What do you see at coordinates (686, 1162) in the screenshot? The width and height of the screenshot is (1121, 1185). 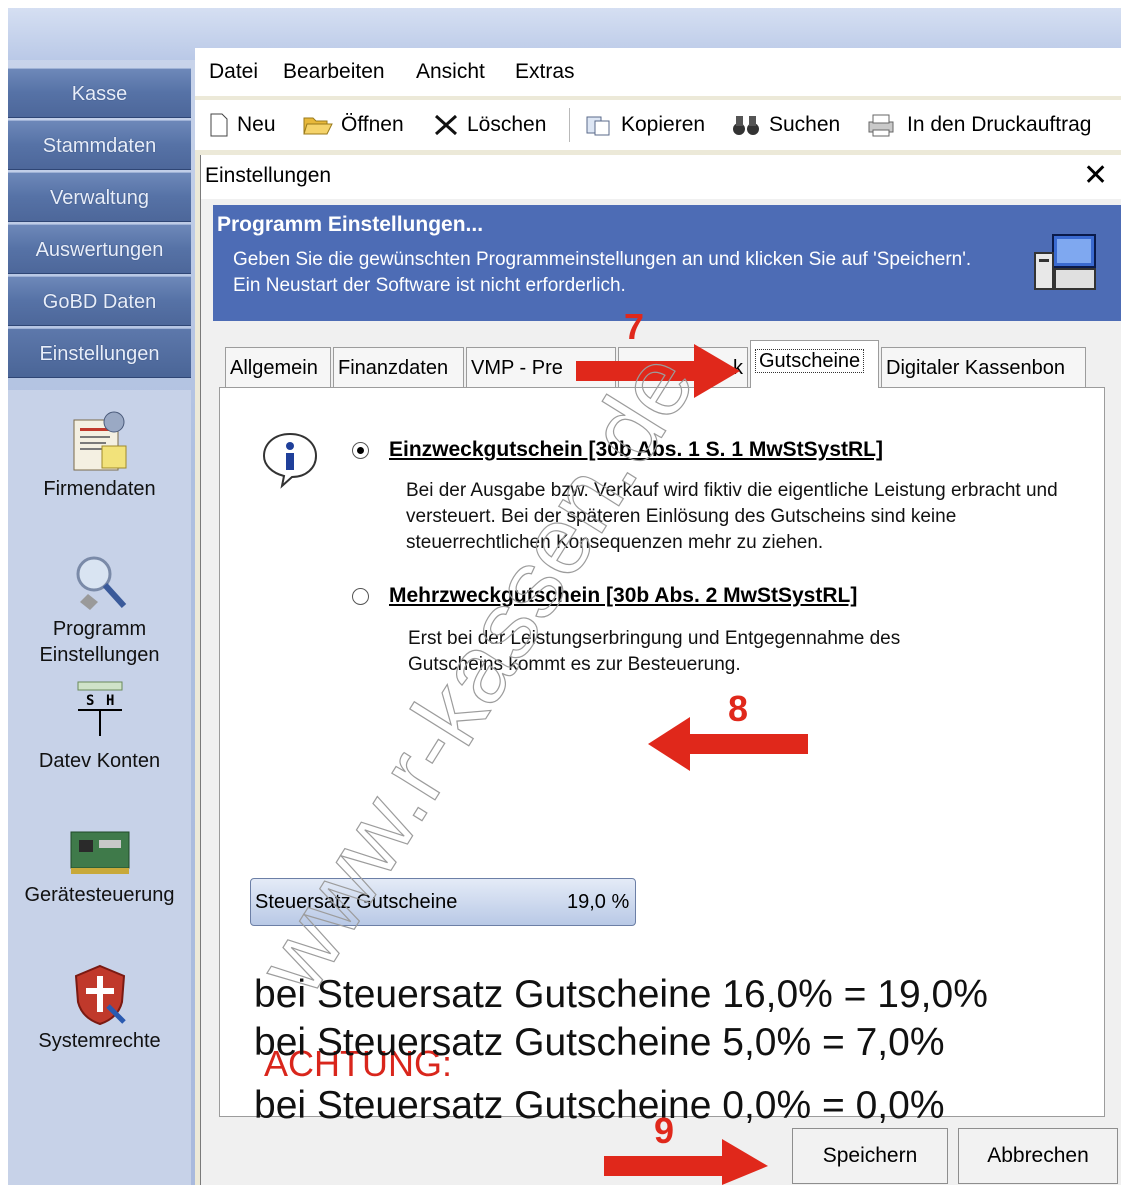 I see `arrow-to-save-button` at bounding box center [686, 1162].